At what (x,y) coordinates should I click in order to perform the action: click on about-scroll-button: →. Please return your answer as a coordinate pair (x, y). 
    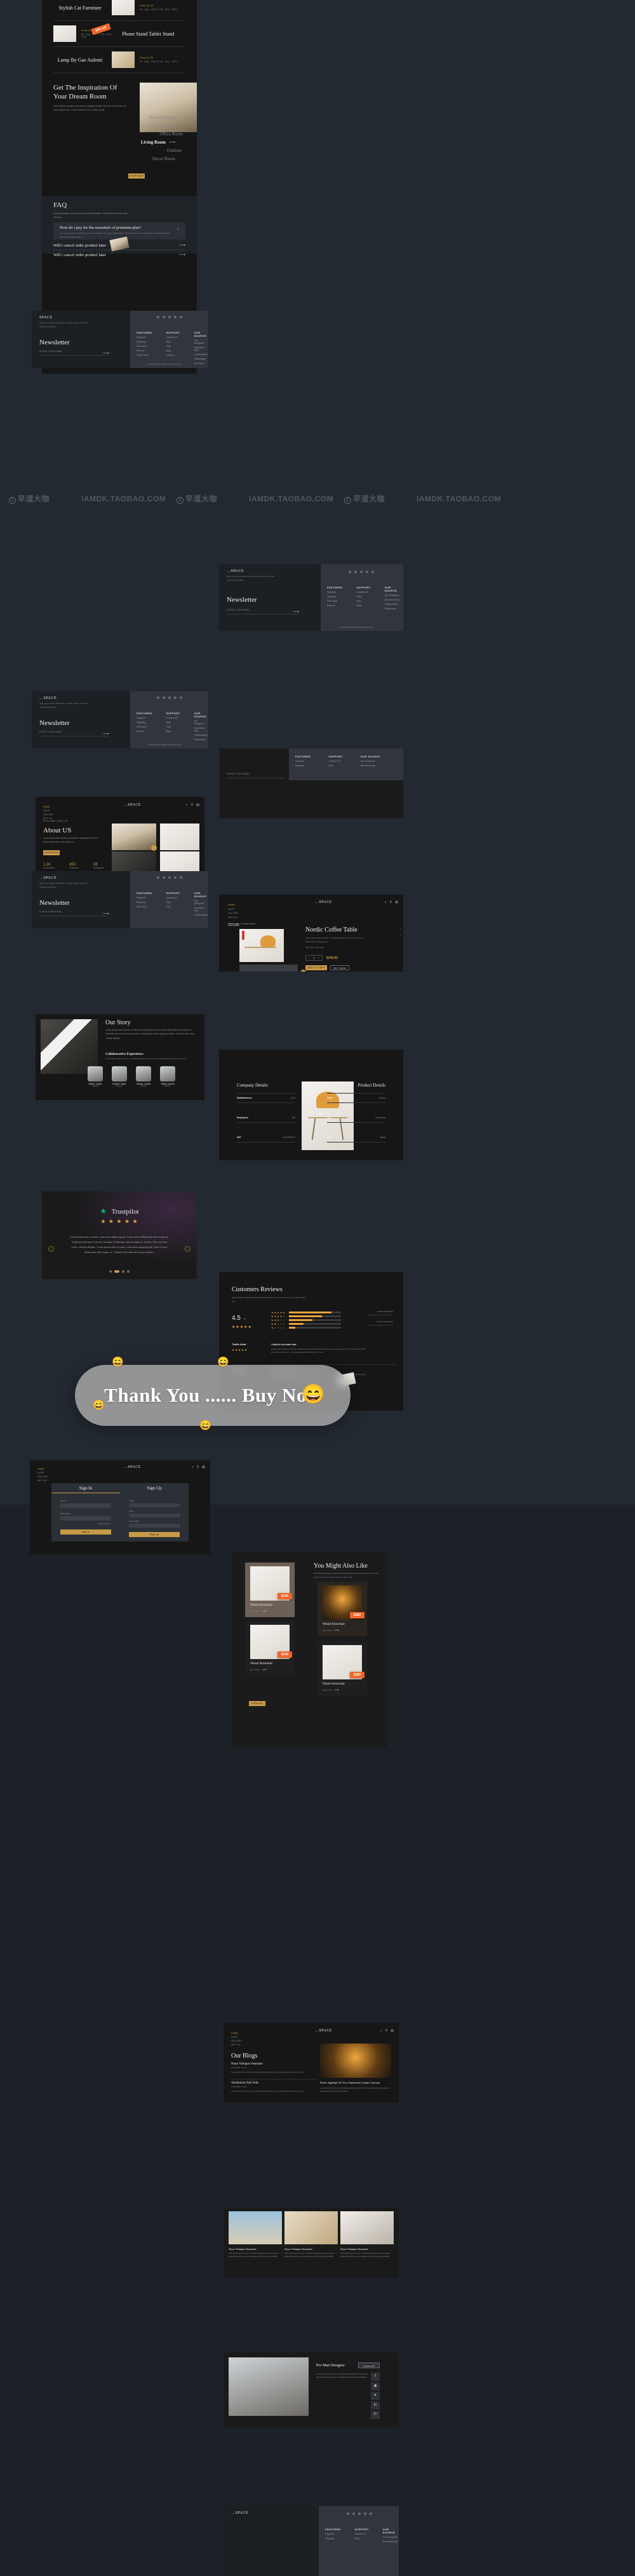
    Looking at the image, I should click on (154, 848).